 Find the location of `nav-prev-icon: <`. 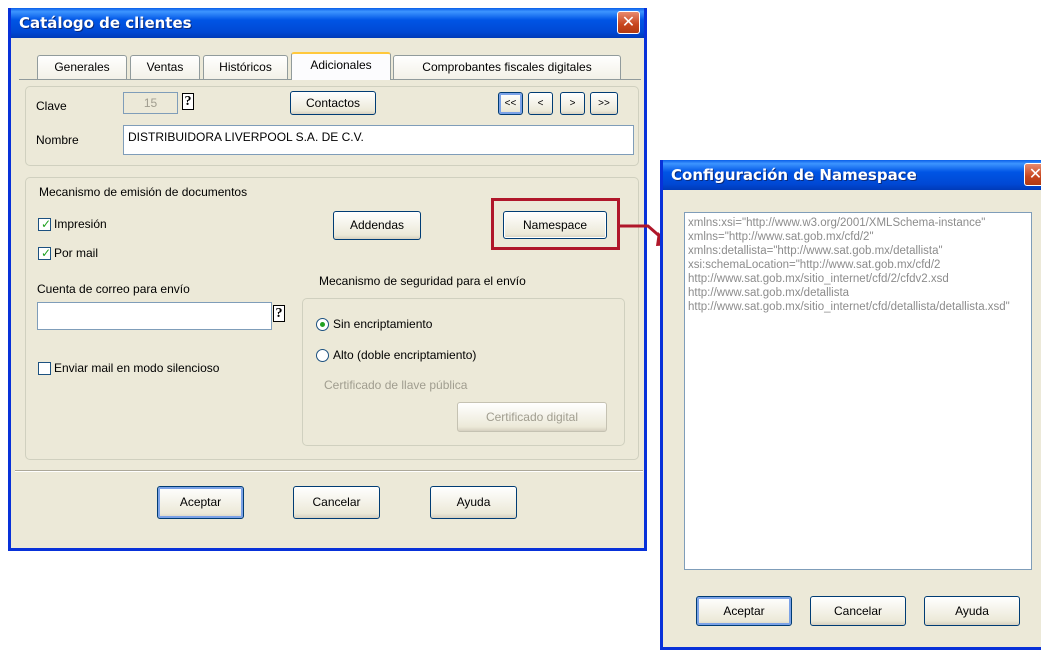

nav-prev-icon: < is located at coordinates (540, 103).